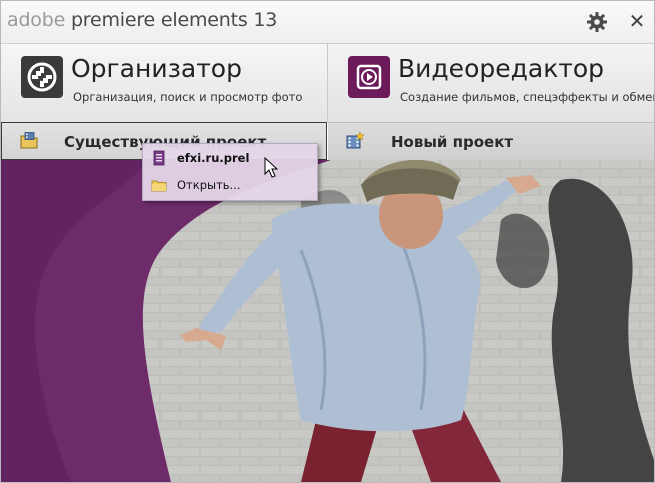 This screenshot has height=483, width=655. What do you see at coordinates (188, 97) in the screenshot?
I see `organizer-subtitle: Организация, поиск и просмотр фото` at bounding box center [188, 97].